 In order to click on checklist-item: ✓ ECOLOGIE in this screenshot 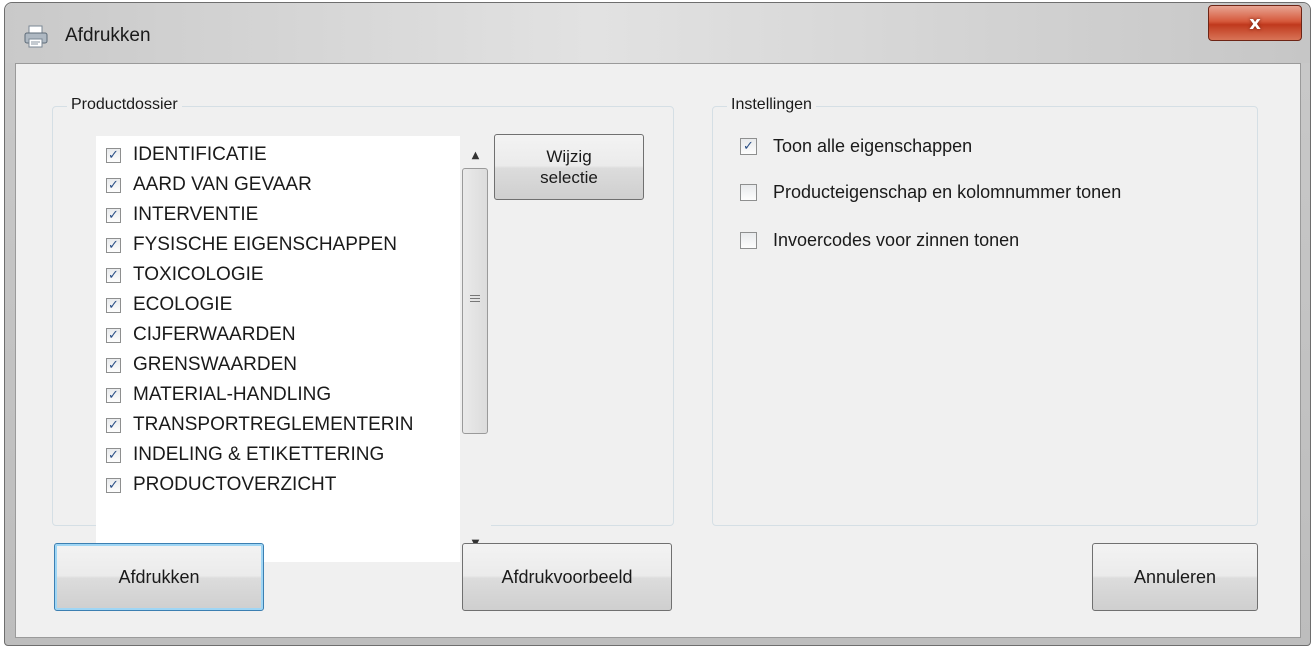, I will do `click(169, 305)`.